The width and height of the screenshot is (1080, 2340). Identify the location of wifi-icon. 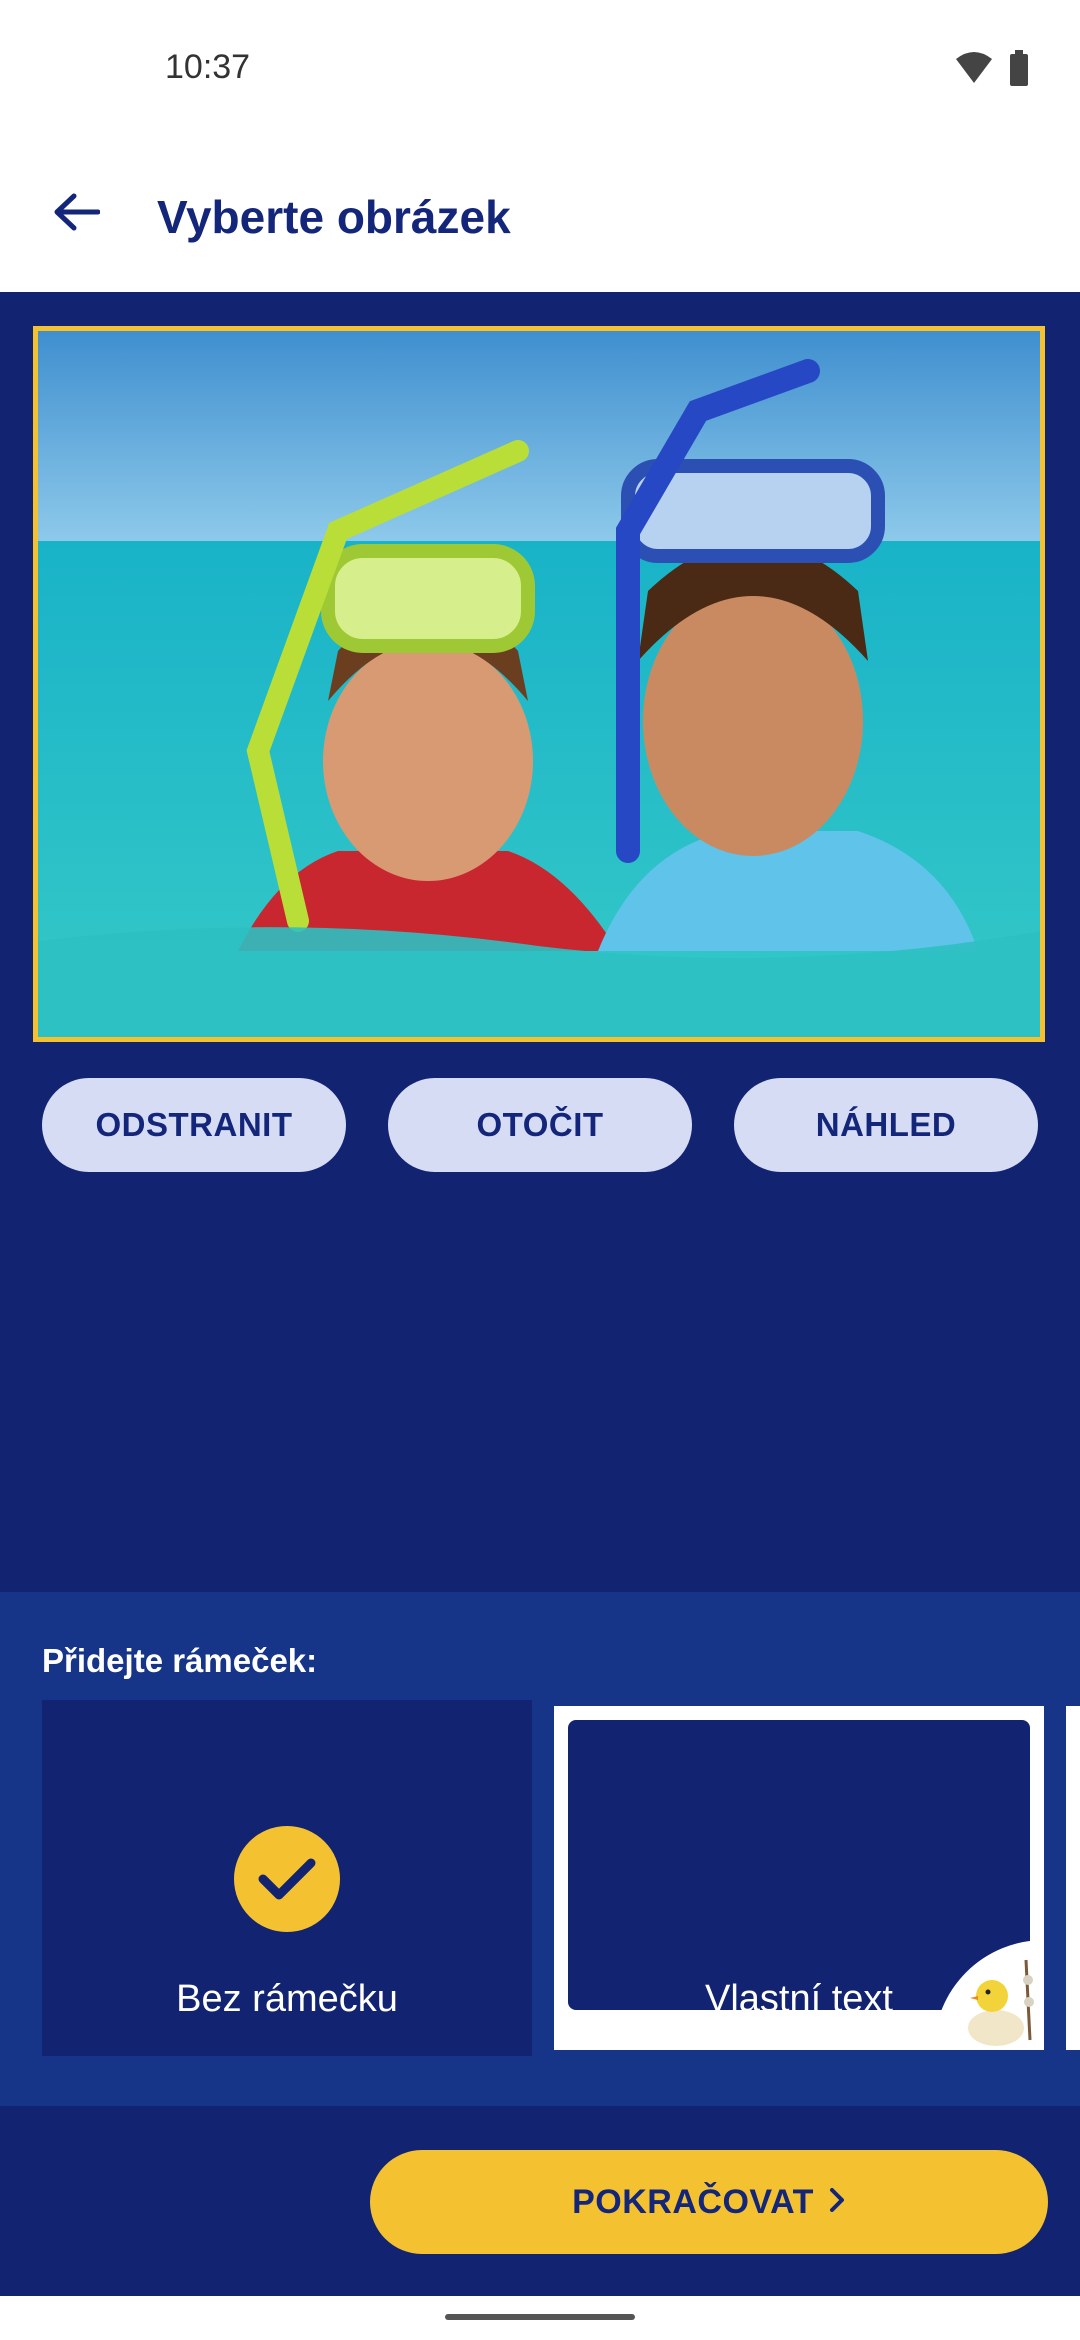
(974, 70).